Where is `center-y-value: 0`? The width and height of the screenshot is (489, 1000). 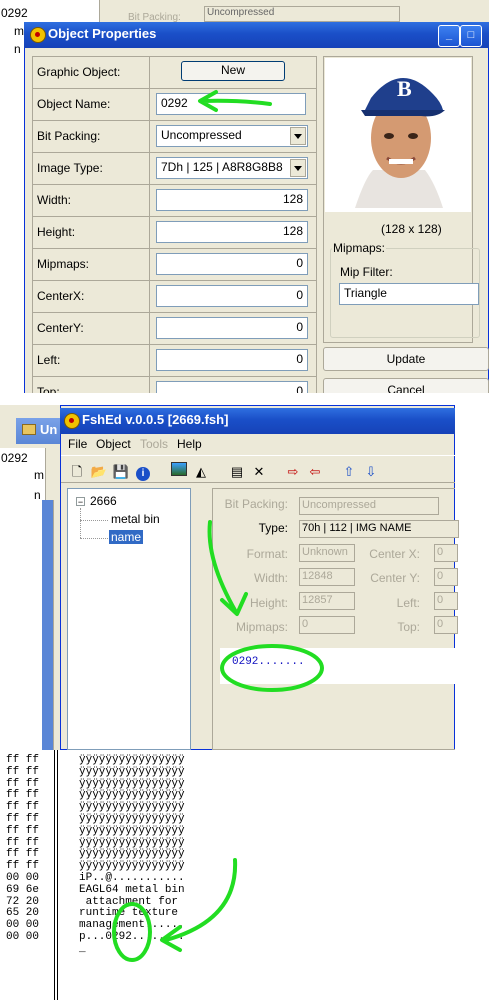
center-y-value: 0 is located at coordinates (440, 576).